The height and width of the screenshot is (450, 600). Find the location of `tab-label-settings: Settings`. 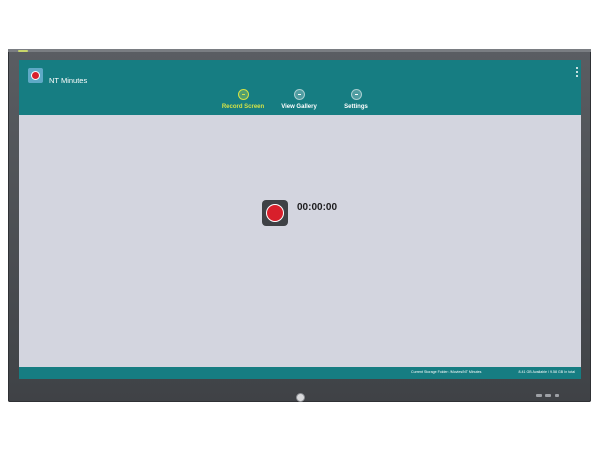

tab-label-settings: Settings is located at coordinates (356, 107).